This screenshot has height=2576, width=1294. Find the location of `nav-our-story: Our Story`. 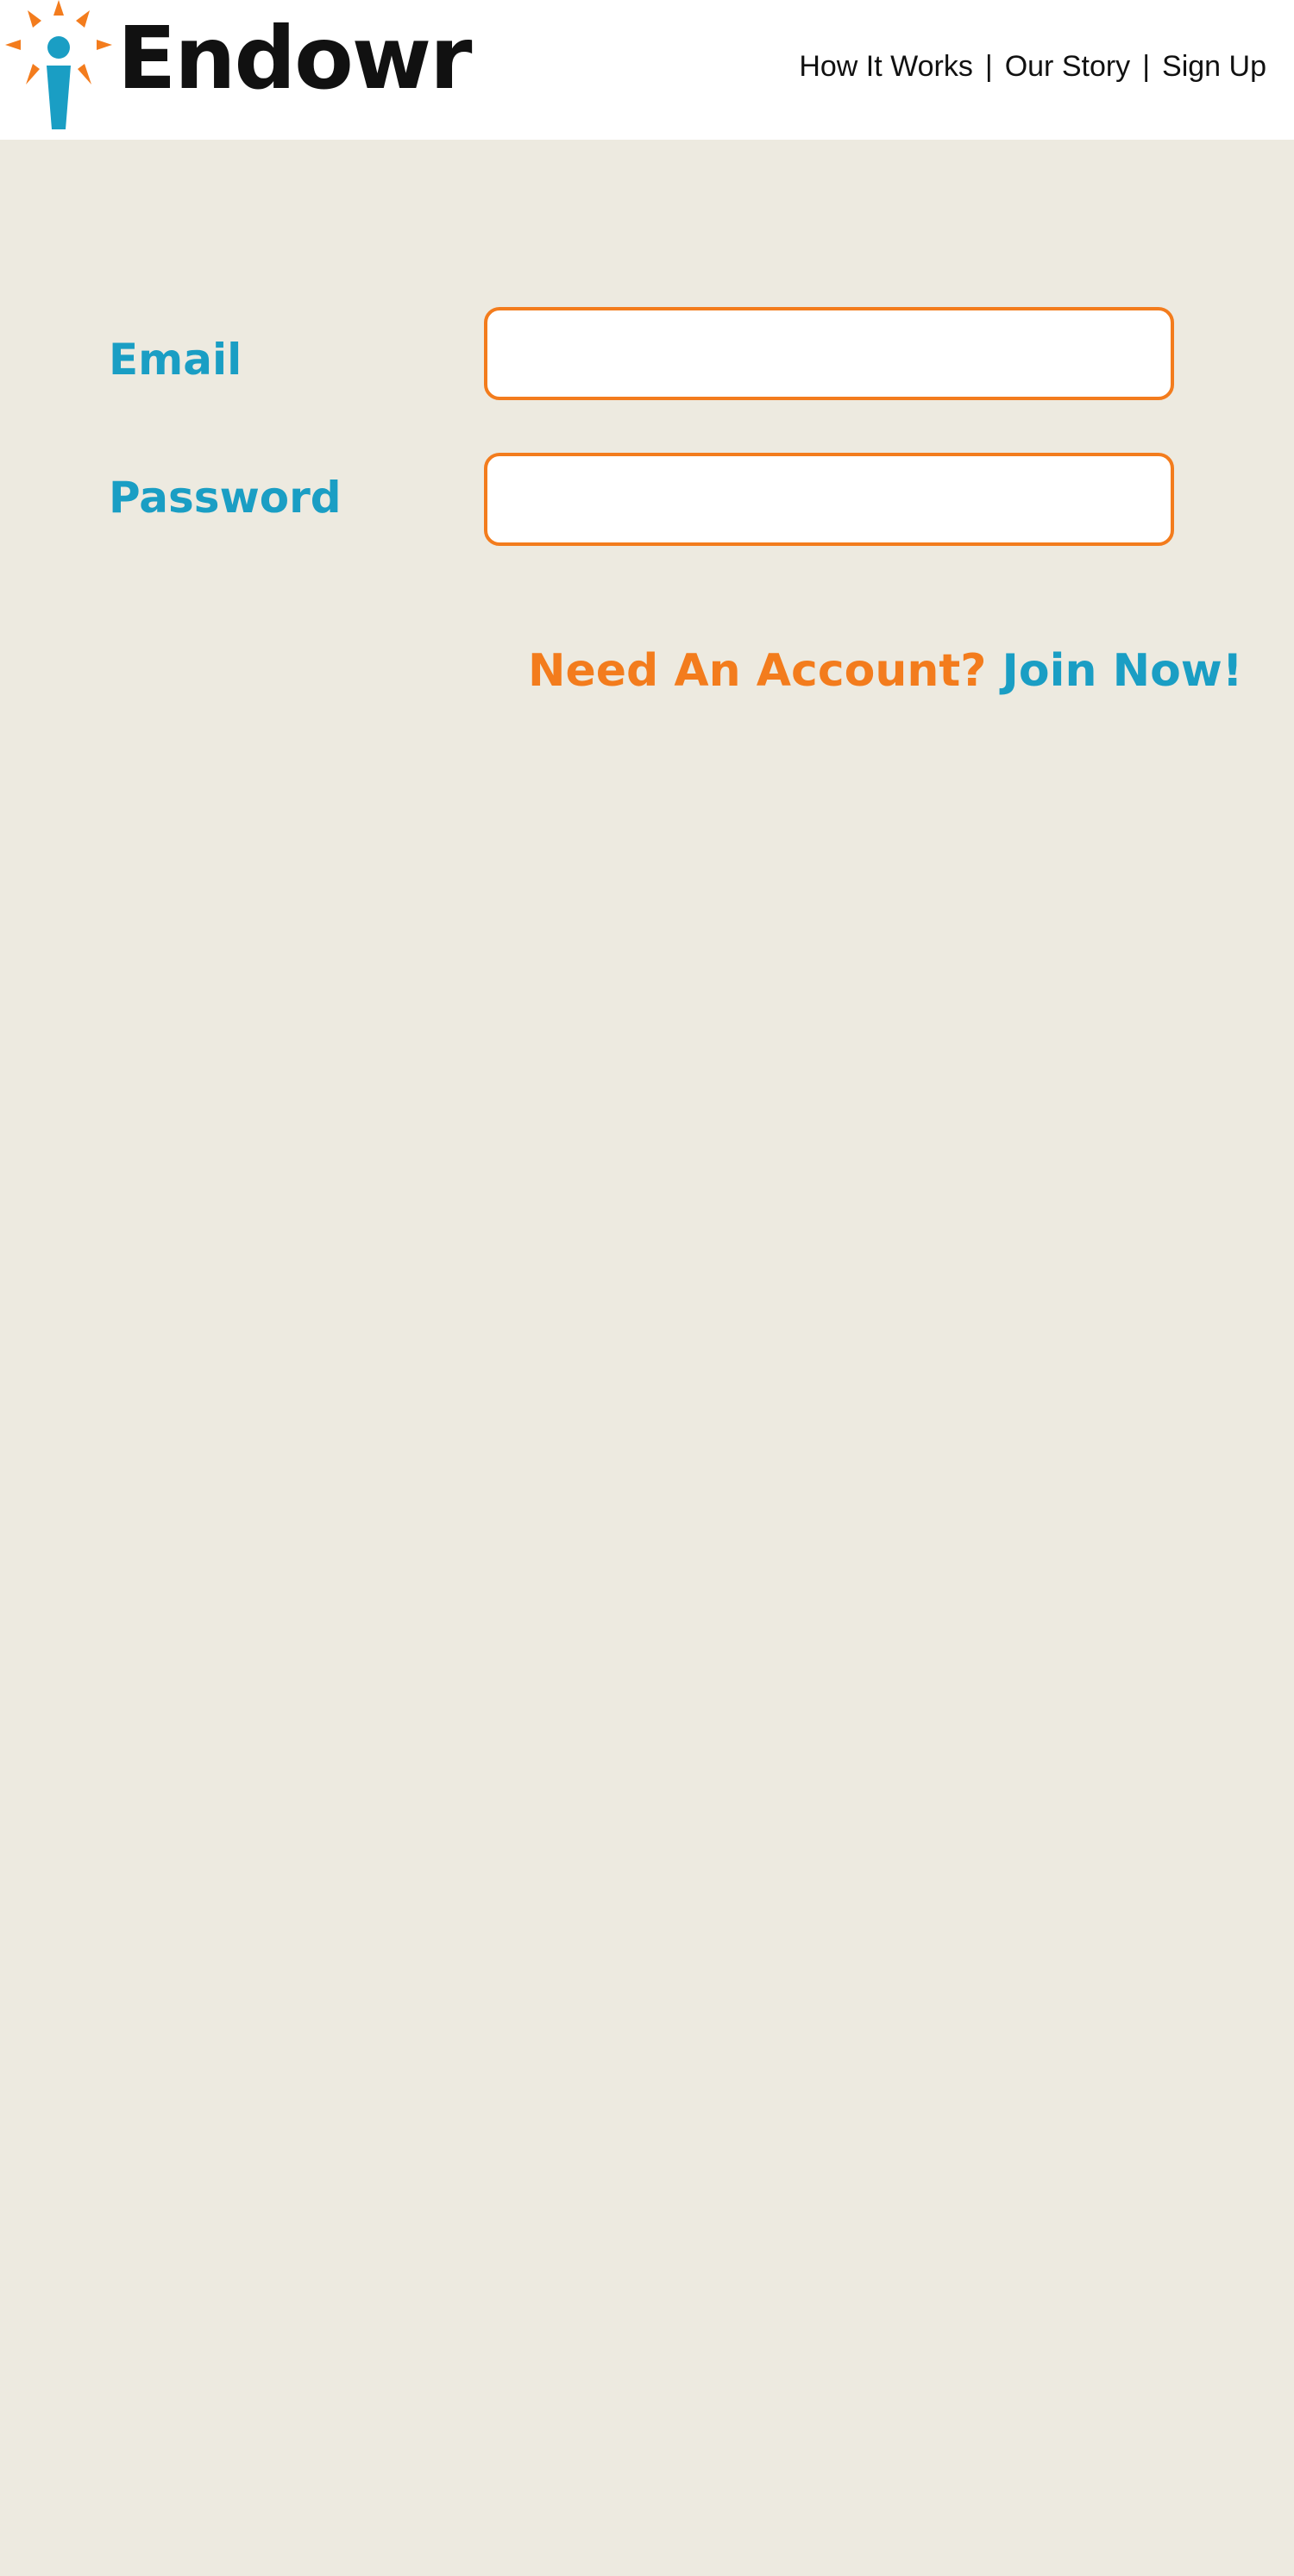

nav-our-story: Our Story is located at coordinates (1068, 67).